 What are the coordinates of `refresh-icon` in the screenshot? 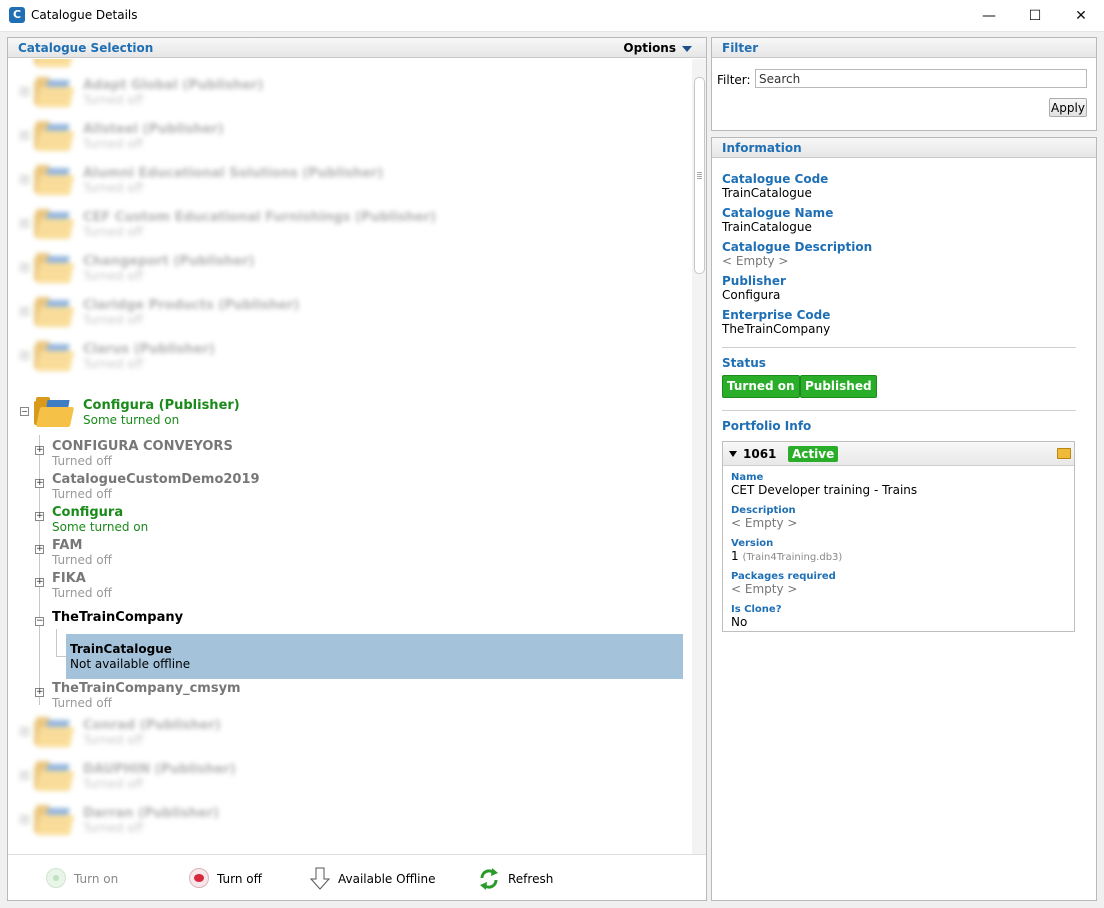 It's located at (489, 879).